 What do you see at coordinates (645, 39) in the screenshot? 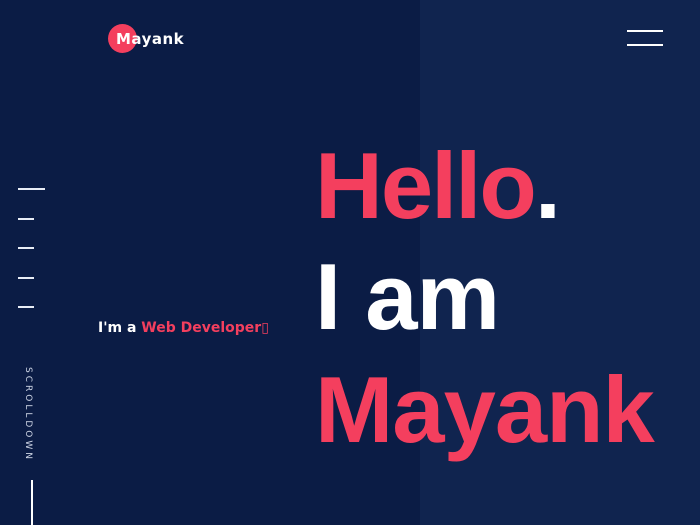
I see `menu-button` at bounding box center [645, 39].